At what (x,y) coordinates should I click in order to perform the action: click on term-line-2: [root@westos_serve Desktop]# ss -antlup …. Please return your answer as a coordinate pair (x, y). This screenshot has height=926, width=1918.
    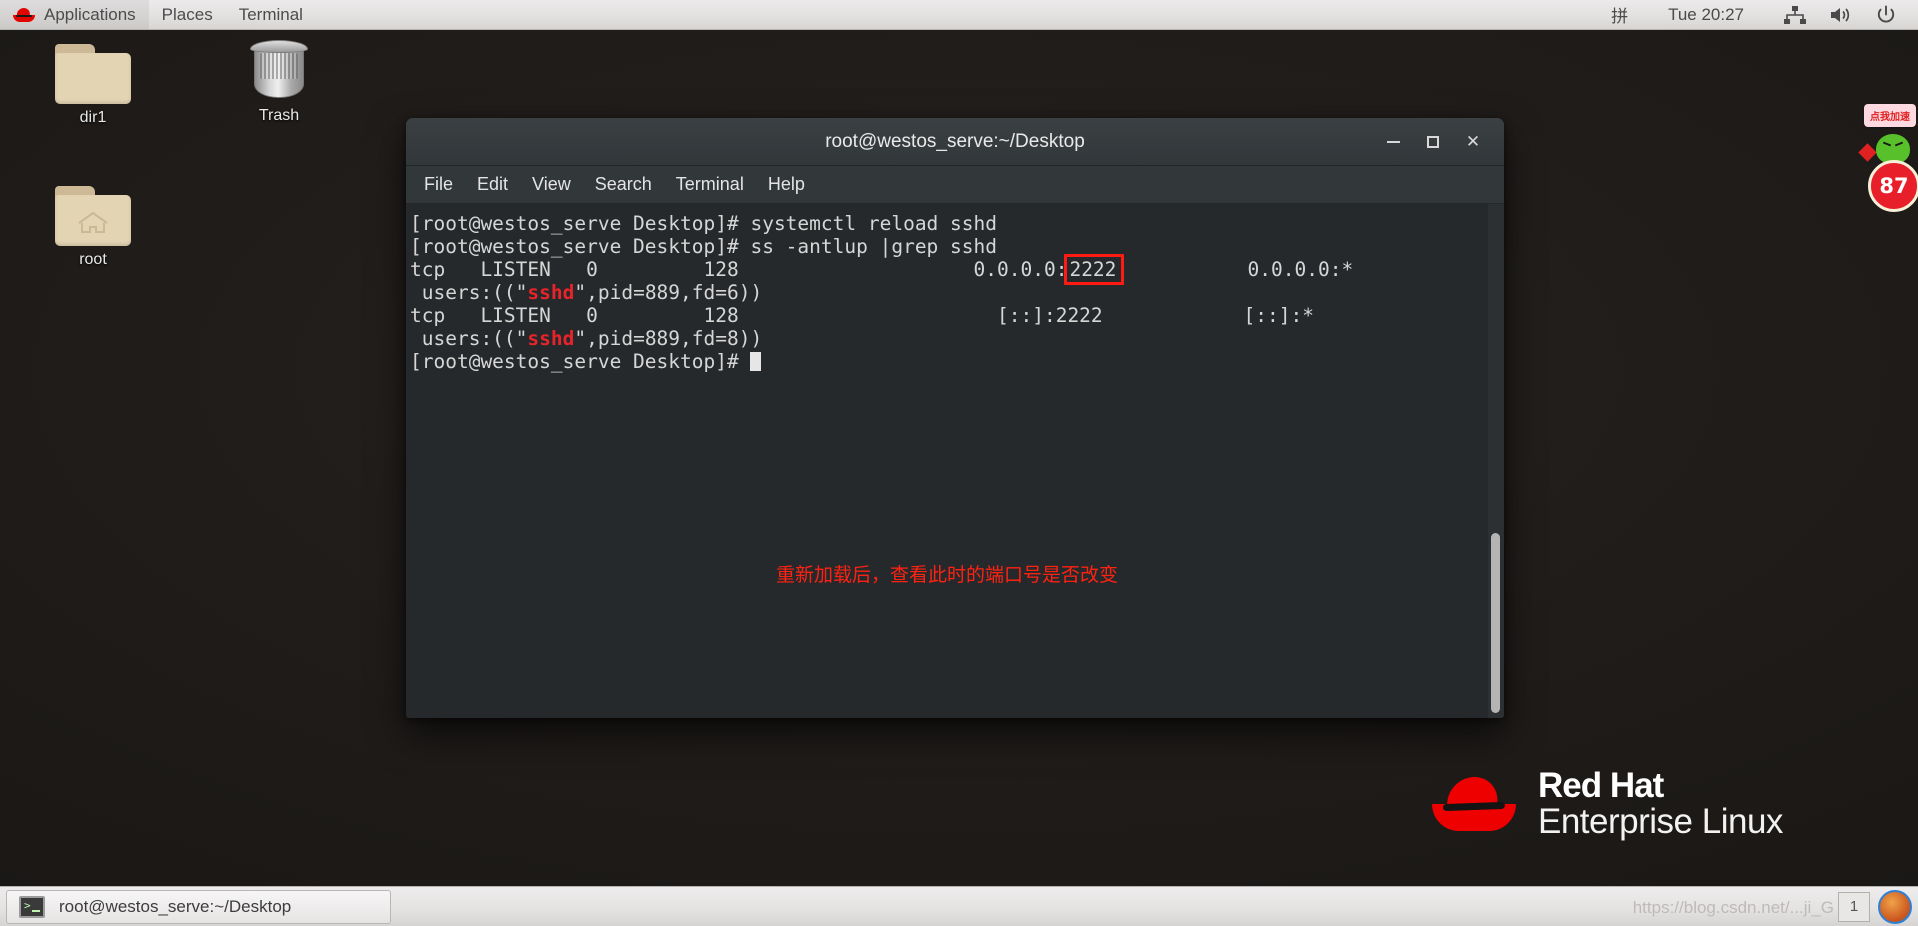
    Looking at the image, I should click on (703, 246).